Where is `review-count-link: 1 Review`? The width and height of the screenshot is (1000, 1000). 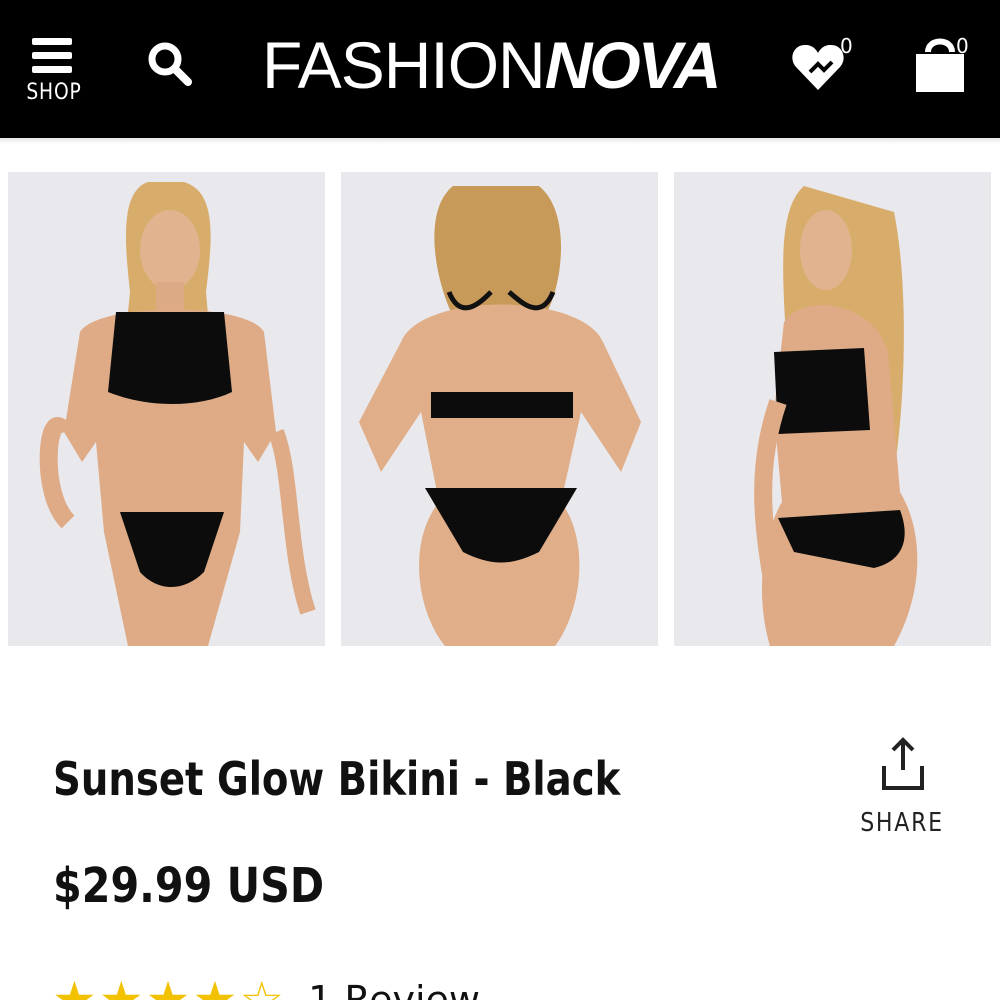
review-count-link: 1 Review is located at coordinates (394, 990).